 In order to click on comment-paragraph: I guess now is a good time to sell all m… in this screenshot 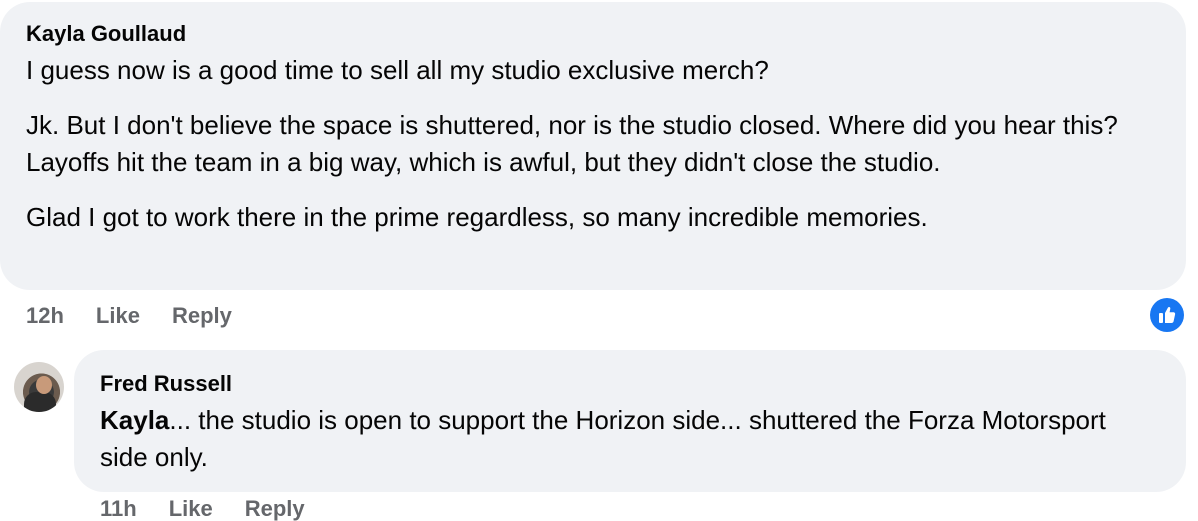, I will do `click(397, 70)`.